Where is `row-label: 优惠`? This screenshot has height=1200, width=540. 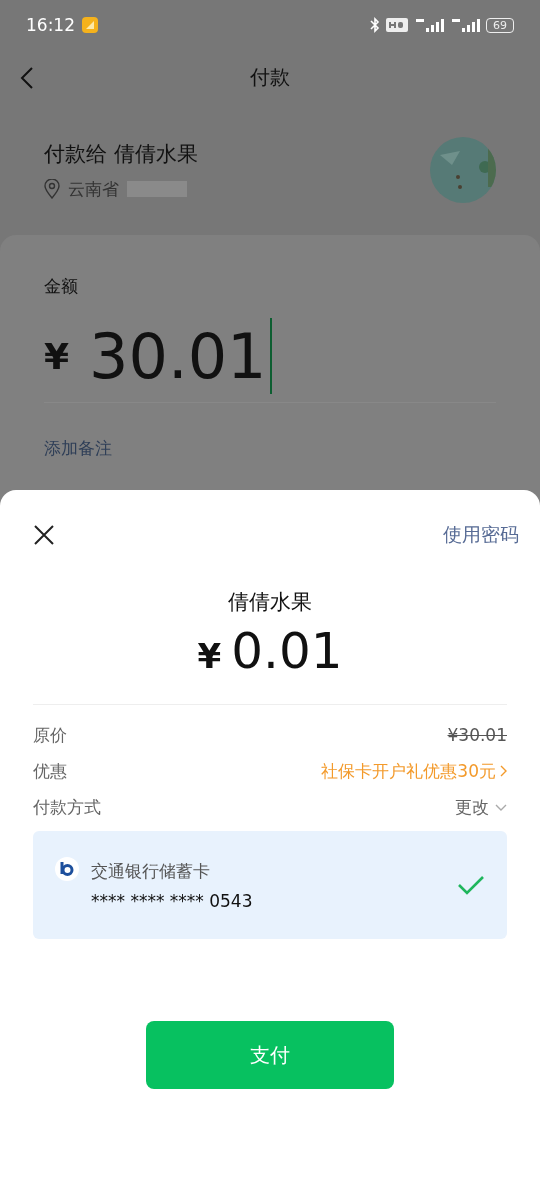
row-label: 优惠 is located at coordinates (50, 771).